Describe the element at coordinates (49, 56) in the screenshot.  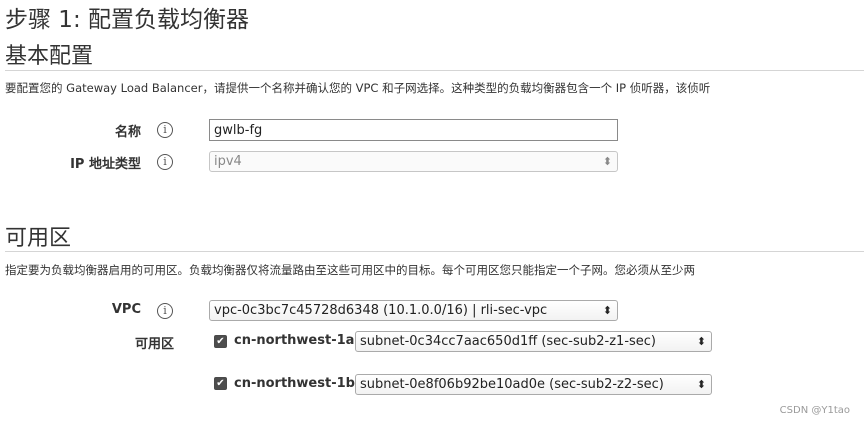
I see `basic-config-title: 基本配置` at that location.